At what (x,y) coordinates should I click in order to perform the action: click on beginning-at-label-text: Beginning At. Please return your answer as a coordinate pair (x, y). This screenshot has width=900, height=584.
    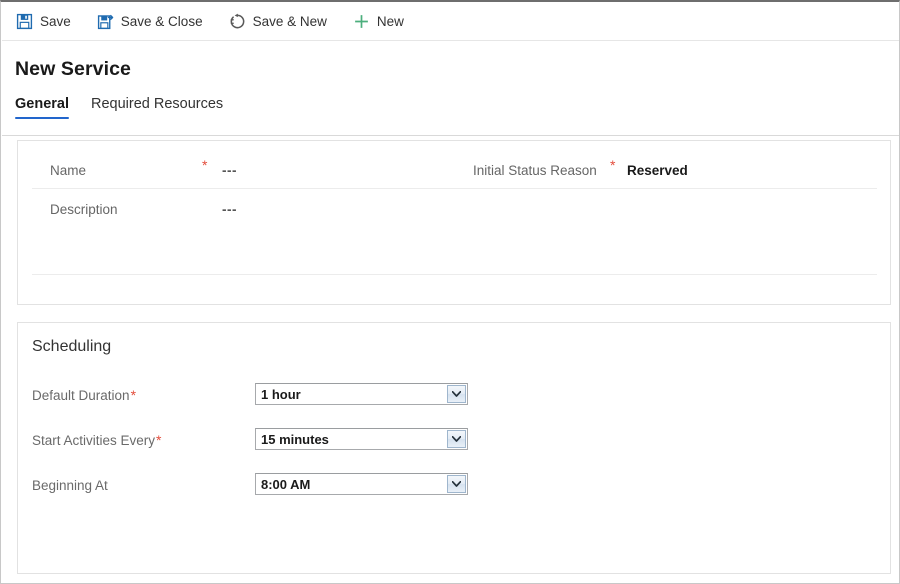
    Looking at the image, I should click on (70, 485).